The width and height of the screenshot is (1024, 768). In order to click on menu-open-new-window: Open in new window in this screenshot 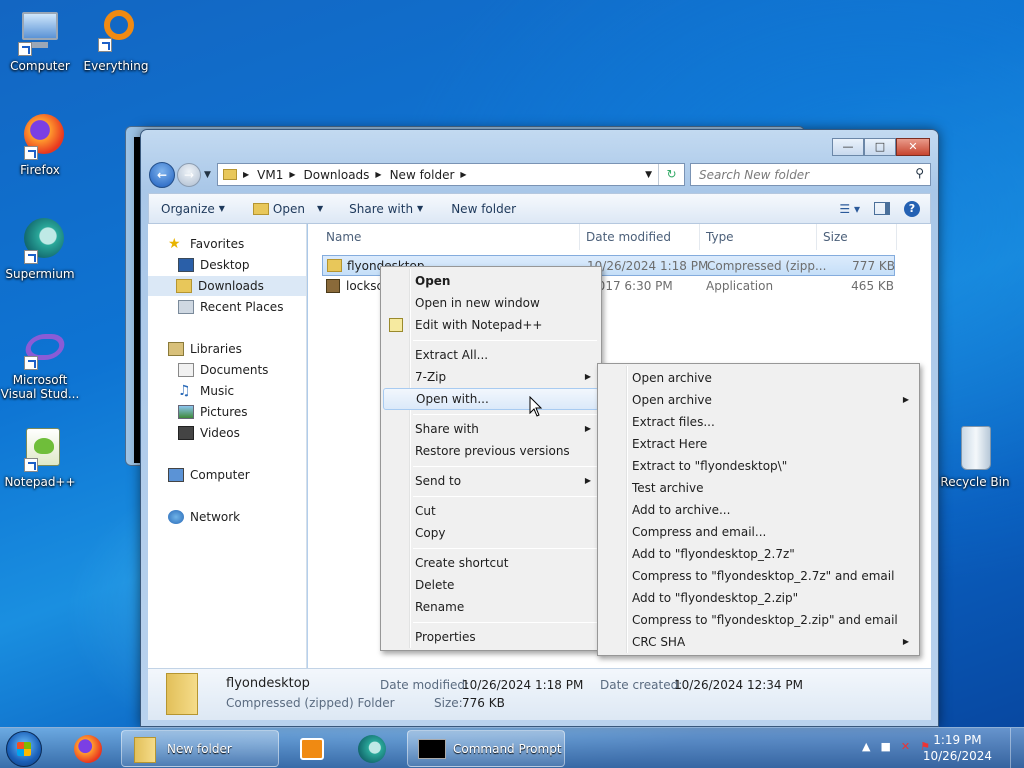, I will do `click(491, 303)`.